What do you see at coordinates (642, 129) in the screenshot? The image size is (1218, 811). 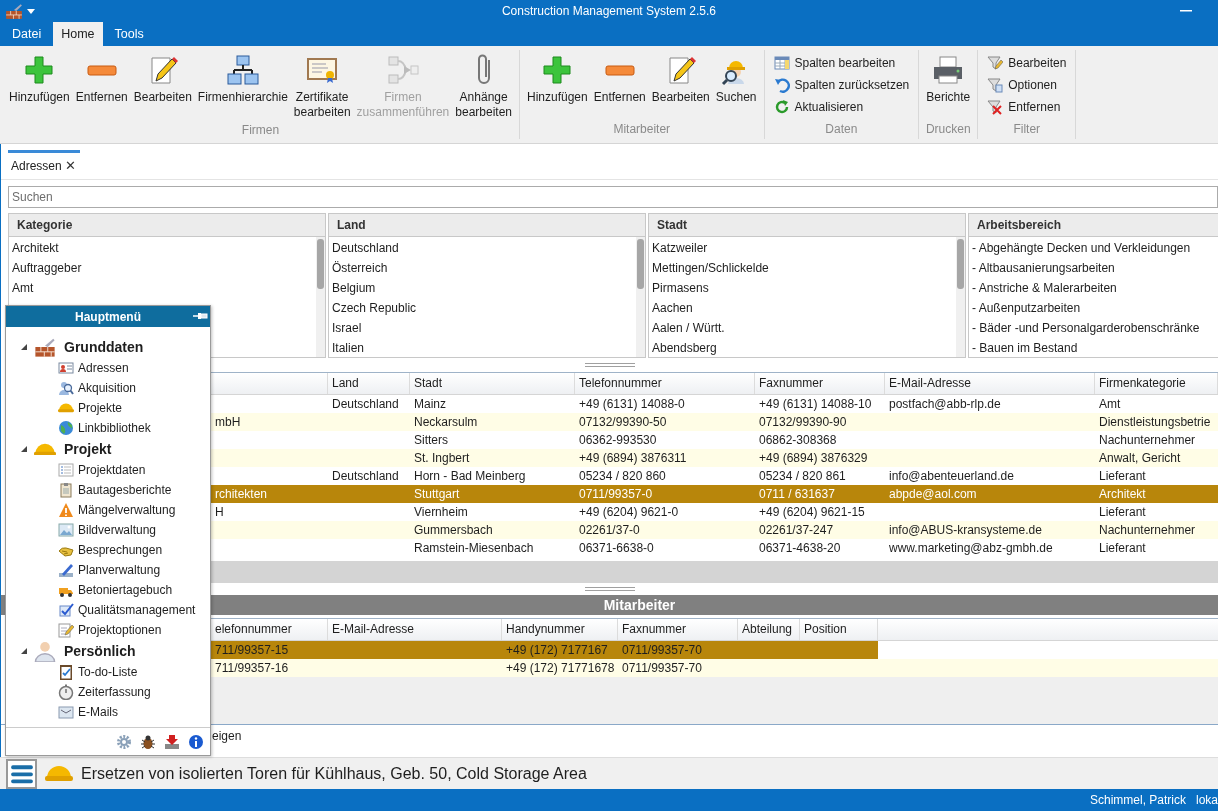 I see `group-label: Mitarbeiter` at bounding box center [642, 129].